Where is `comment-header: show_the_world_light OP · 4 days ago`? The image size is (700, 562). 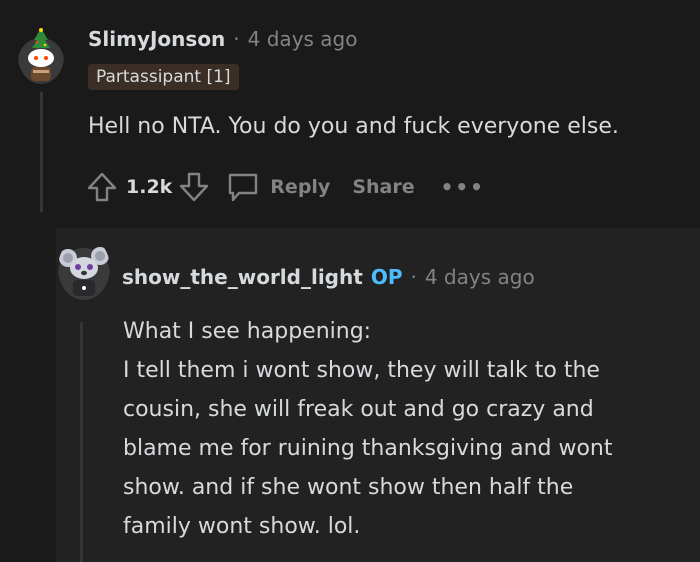
comment-header: show_the_world_light OP · 4 days ago is located at coordinates (328, 277).